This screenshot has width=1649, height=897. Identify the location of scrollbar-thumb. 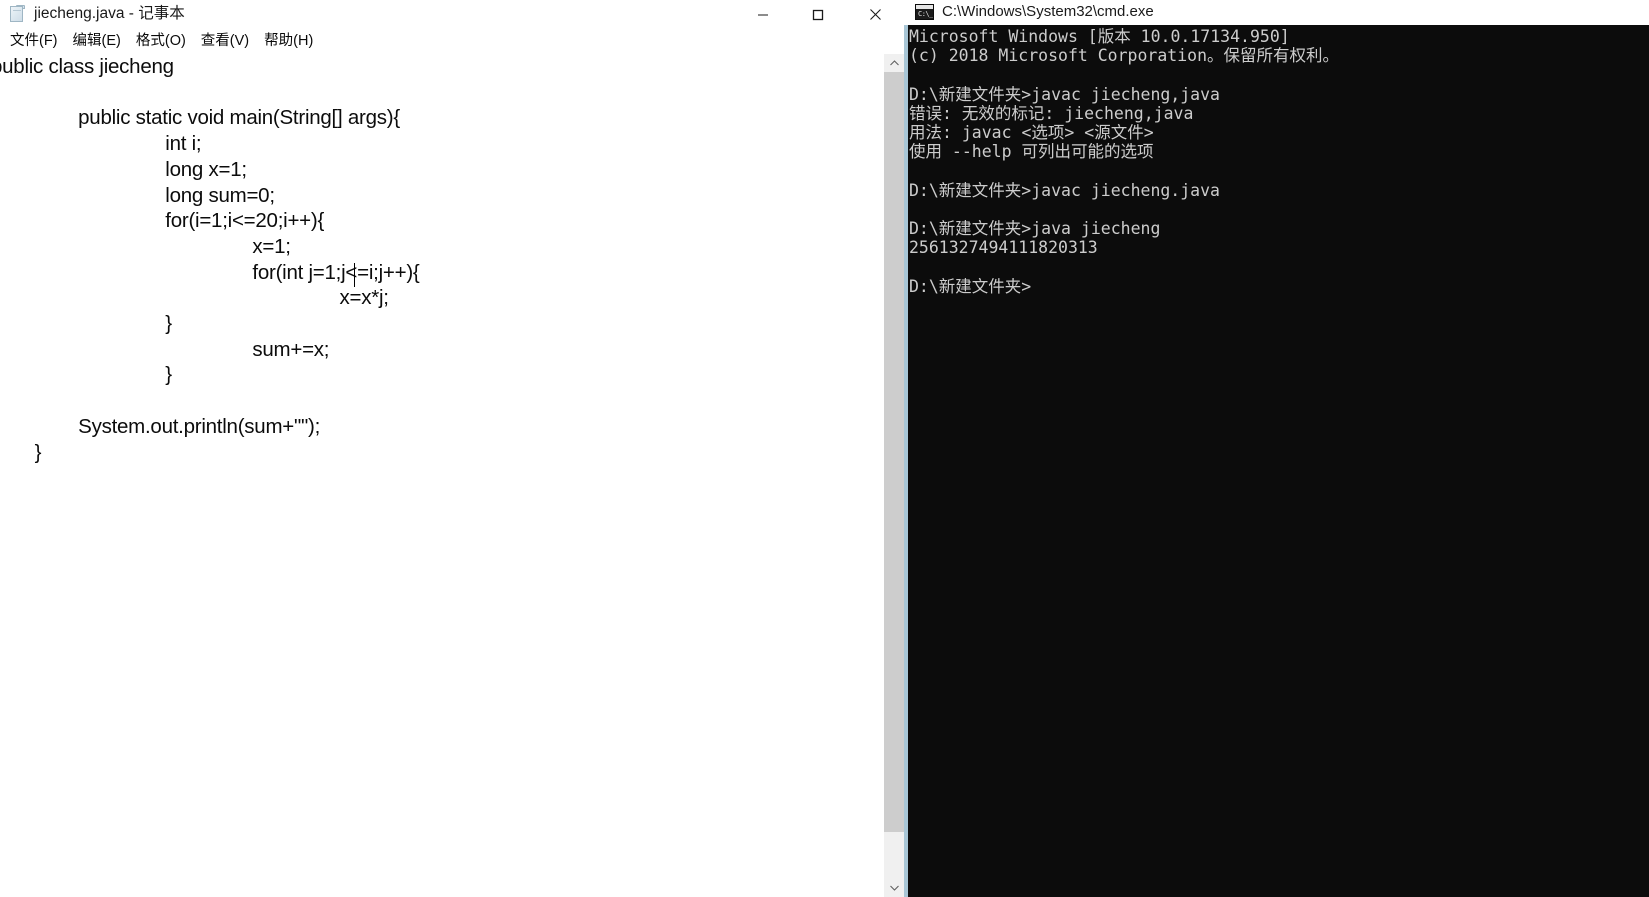
(894, 452).